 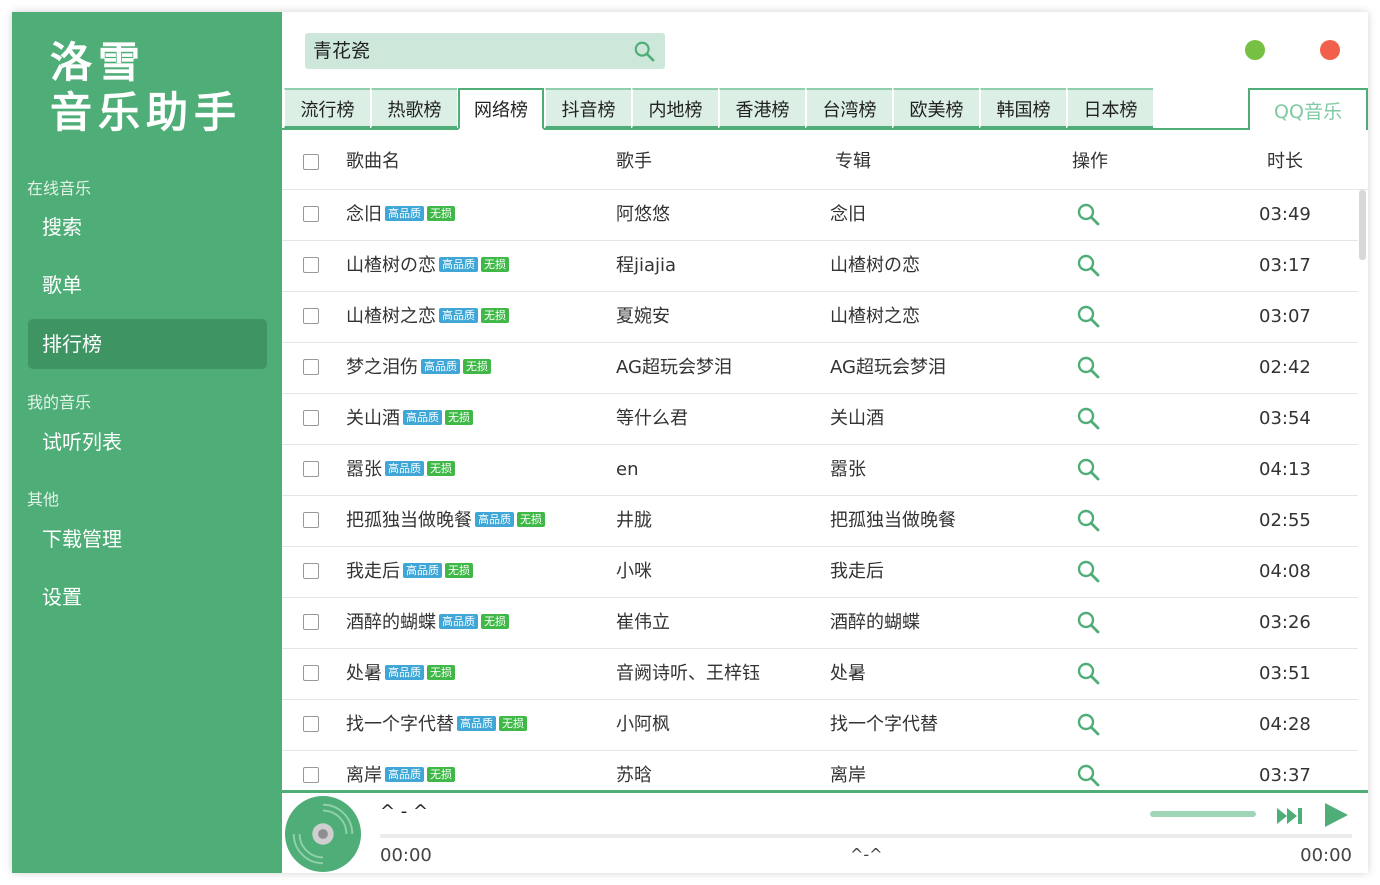 I want to click on tab-leaderboard: 台湾榜, so click(x=849, y=108).